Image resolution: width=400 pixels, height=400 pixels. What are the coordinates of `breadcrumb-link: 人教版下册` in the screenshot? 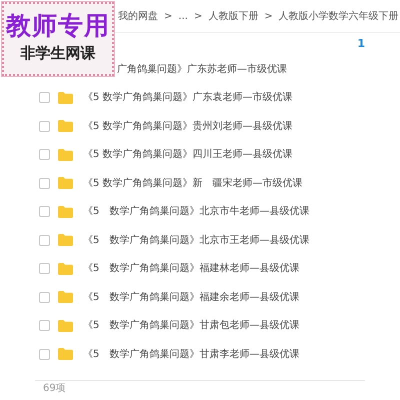 It's located at (233, 16).